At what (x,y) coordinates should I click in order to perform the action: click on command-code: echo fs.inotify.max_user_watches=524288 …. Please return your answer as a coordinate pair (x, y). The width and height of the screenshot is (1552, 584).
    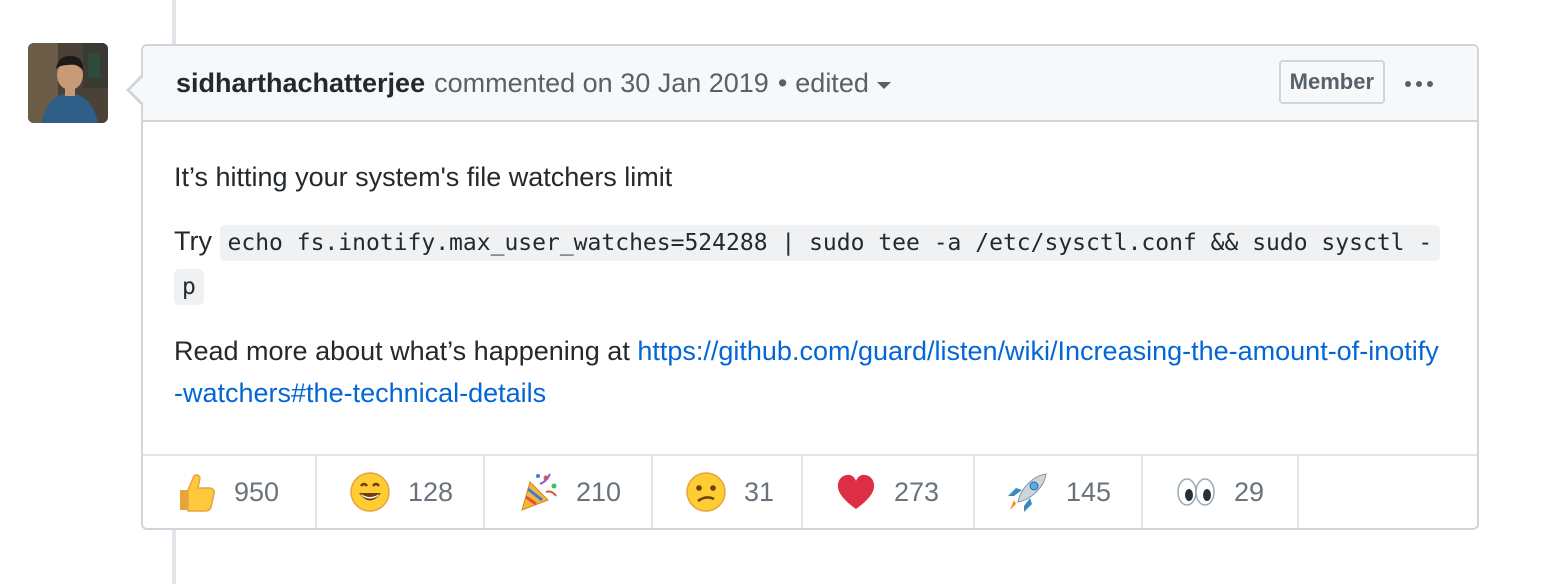
    Looking at the image, I should click on (807, 265).